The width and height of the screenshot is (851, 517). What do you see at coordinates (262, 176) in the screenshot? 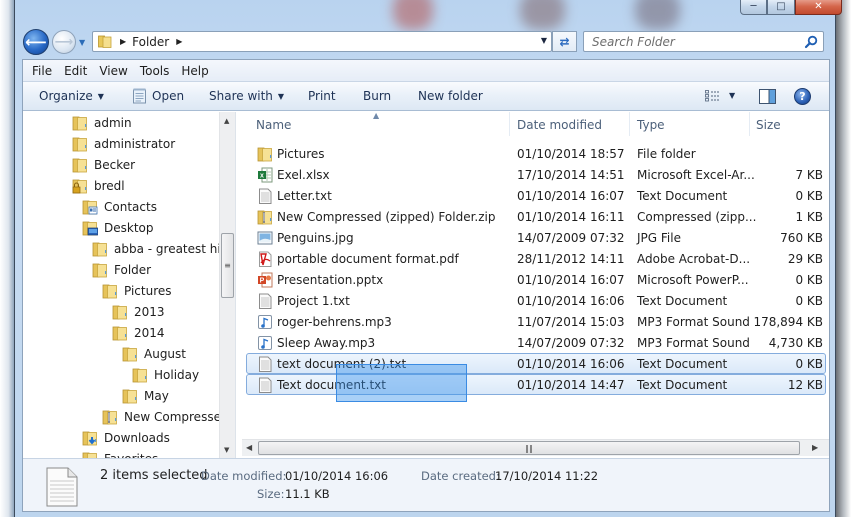
I see `svg-text: x` at bounding box center [262, 176].